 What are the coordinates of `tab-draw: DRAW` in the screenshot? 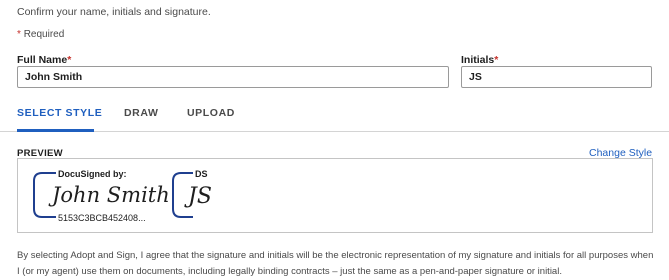 It's located at (141, 113).